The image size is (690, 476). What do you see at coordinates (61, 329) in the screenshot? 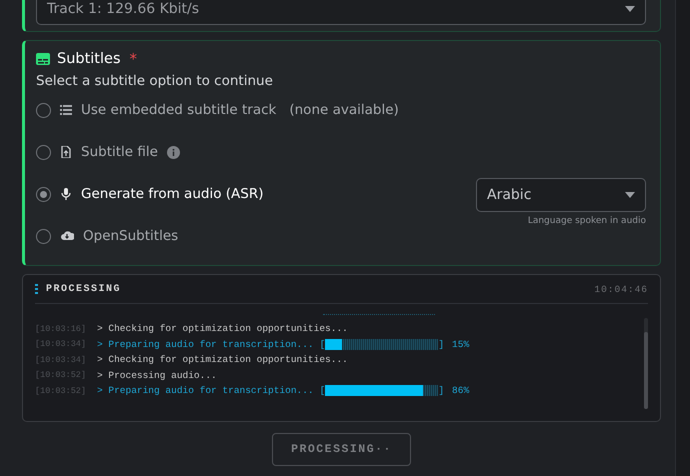
I see `log-timestamp: [10:03:16]` at bounding box center [61, 329].